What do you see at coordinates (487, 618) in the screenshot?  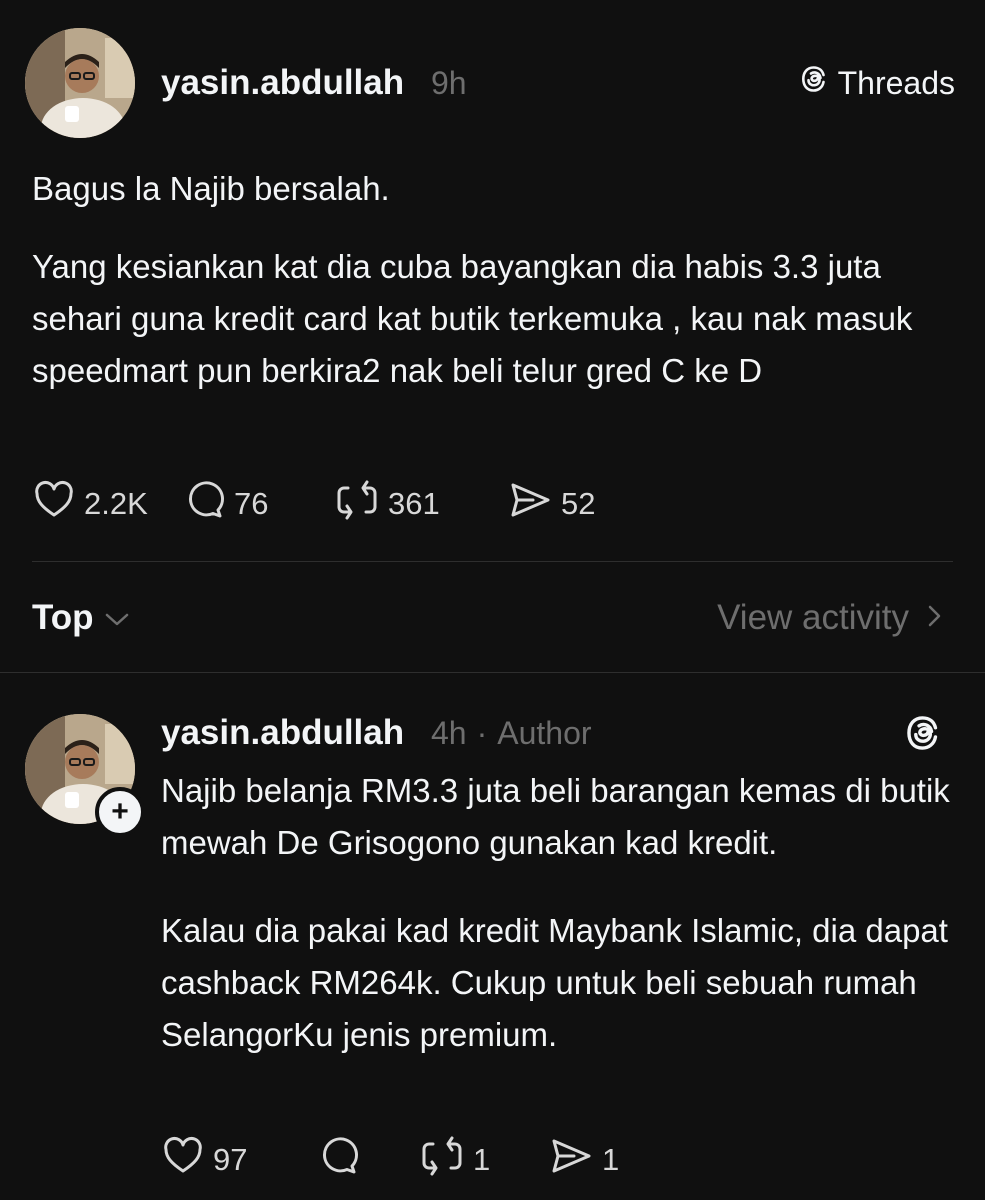 I see `replies-sort-bar: Top View activity` at bounding box center [487, 618].